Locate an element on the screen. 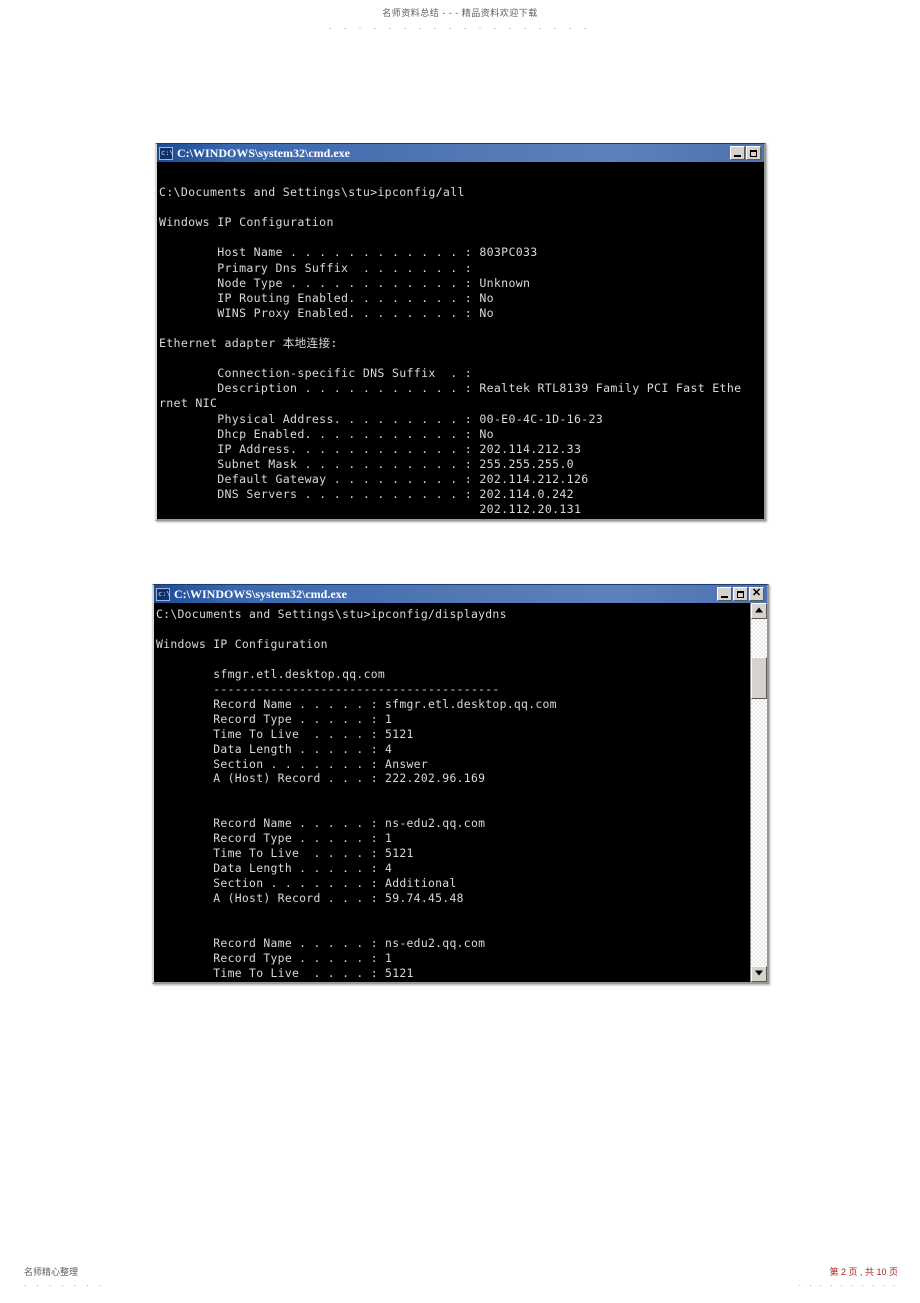 The image size is (920, 1303). titlebar: C:\WINDOWS\system32\cmd.exe ✕ is located at coordinates (460, 594).